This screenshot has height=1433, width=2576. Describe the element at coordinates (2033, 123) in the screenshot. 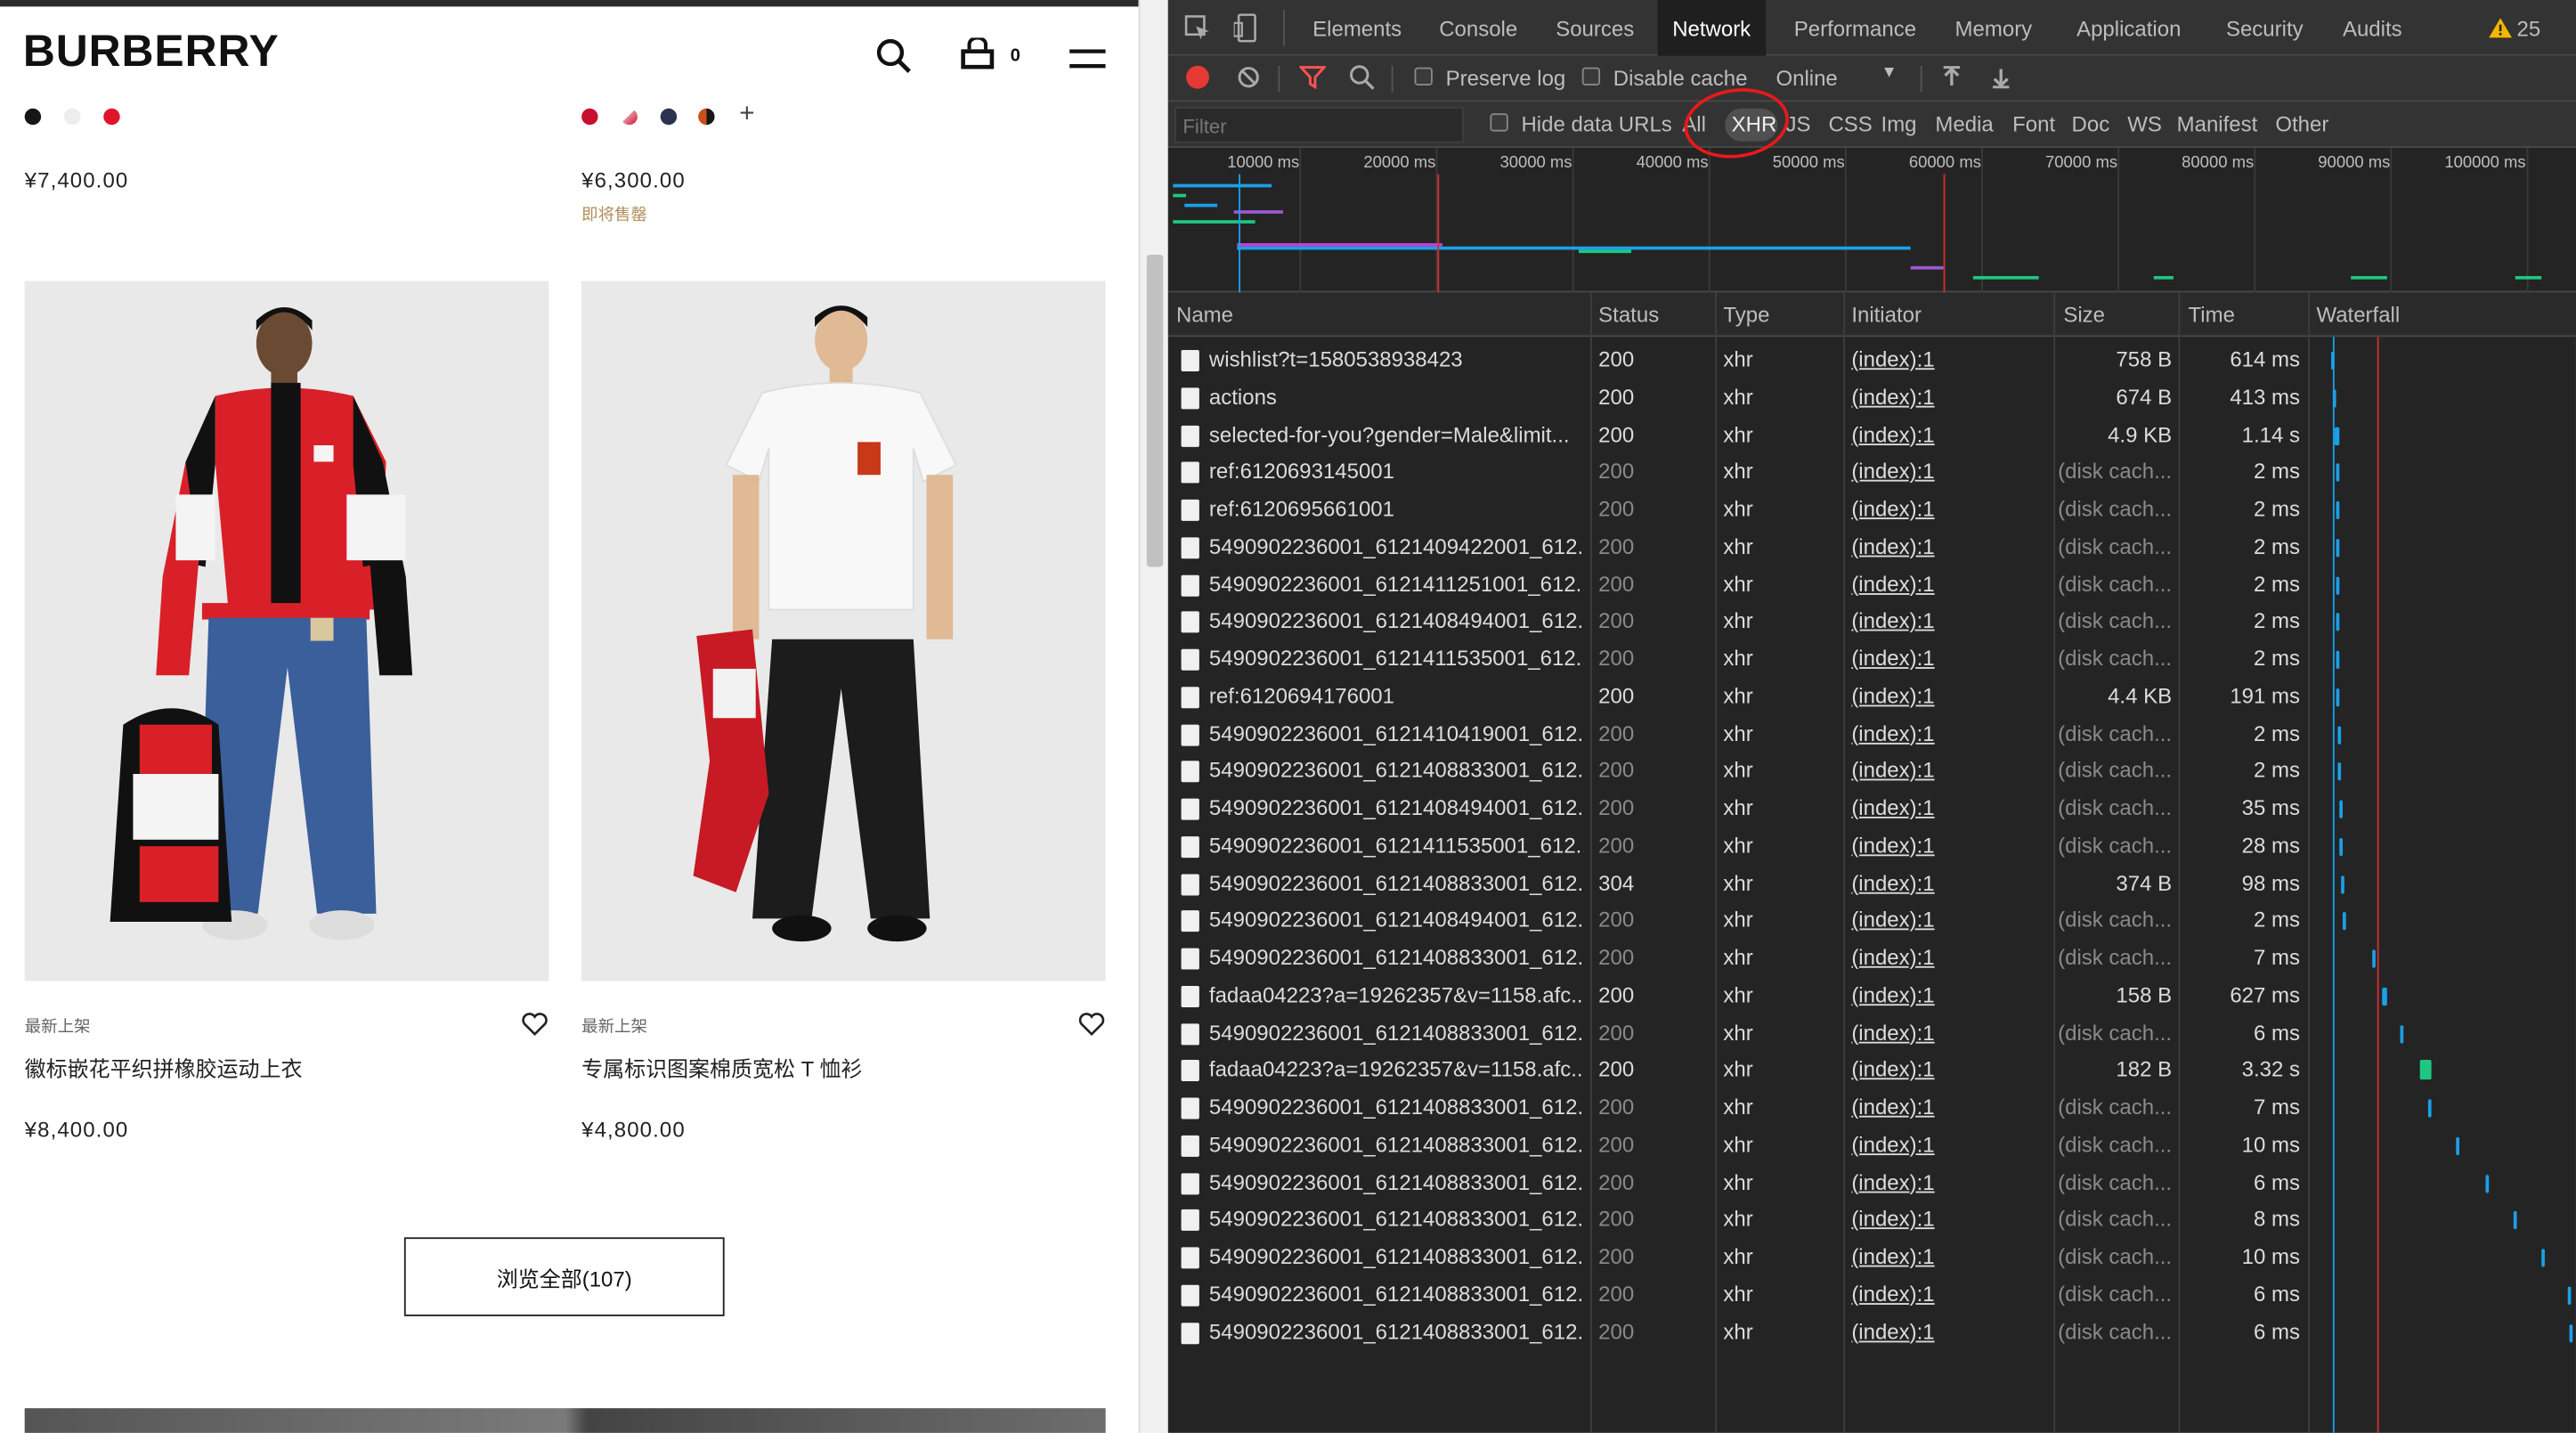

I see `filter-type-font: Font` at that location.